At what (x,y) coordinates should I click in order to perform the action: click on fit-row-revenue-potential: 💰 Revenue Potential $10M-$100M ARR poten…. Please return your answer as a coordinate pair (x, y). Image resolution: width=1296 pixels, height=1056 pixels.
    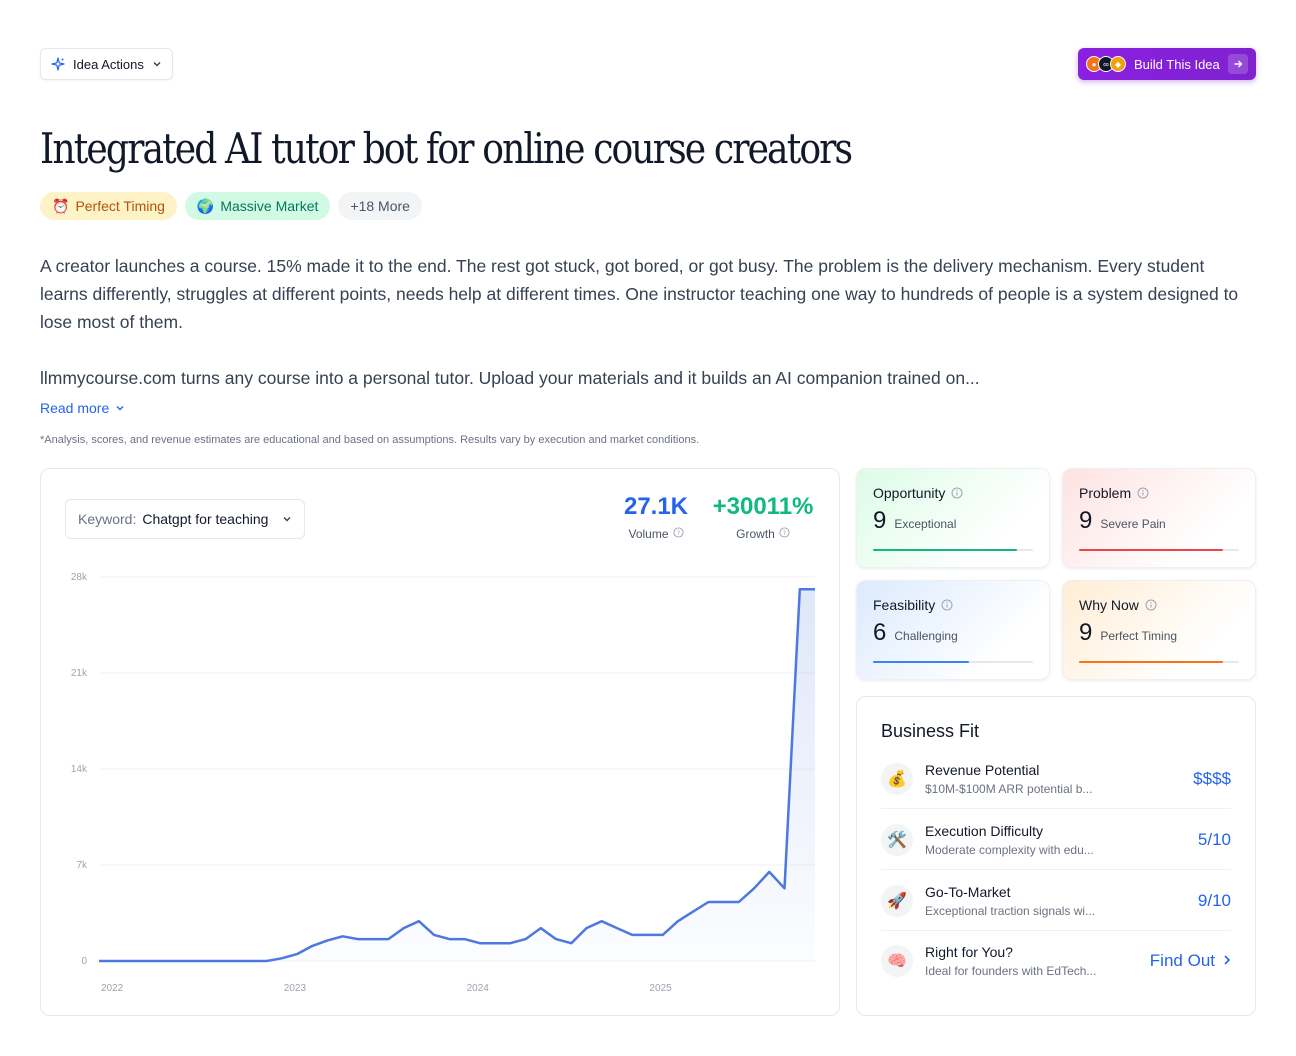
    Looking at the image, I should click on (1056, 779).